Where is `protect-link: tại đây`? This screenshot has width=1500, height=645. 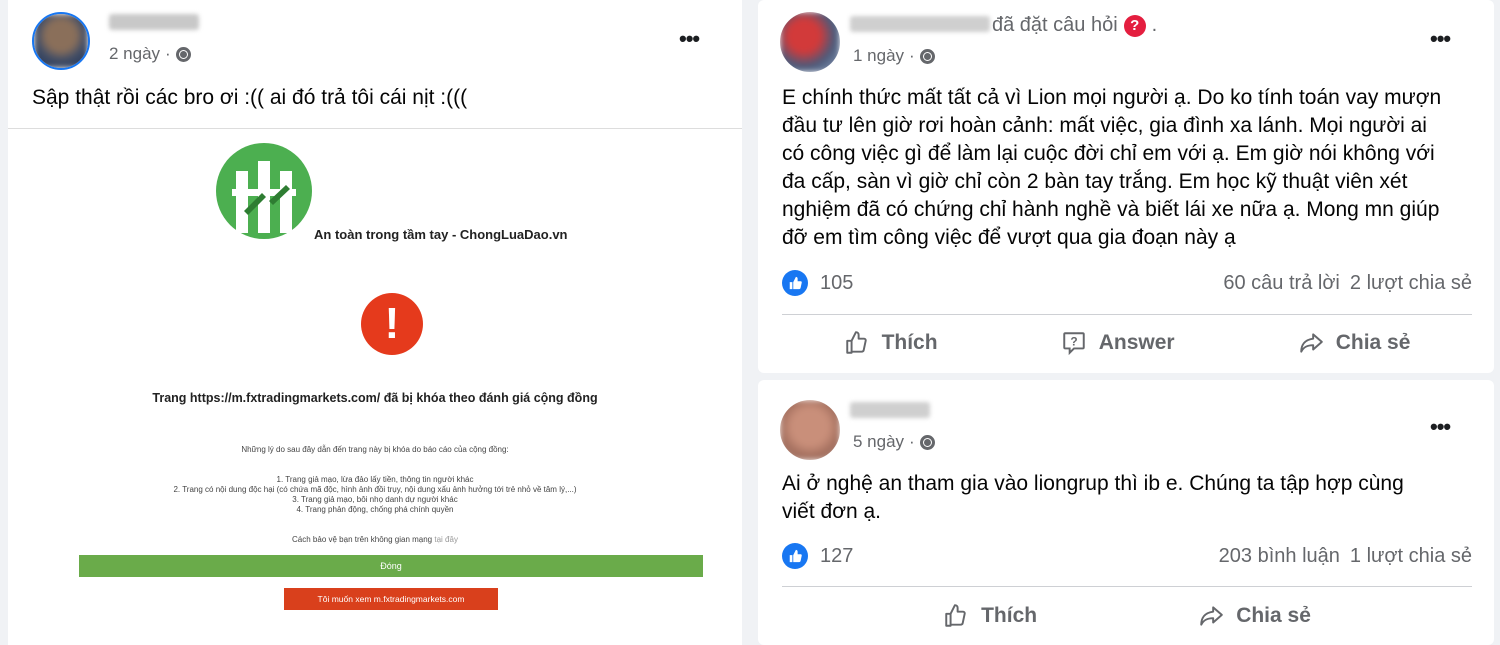 protect-link: tại đây is located at coordinates (446, 539).